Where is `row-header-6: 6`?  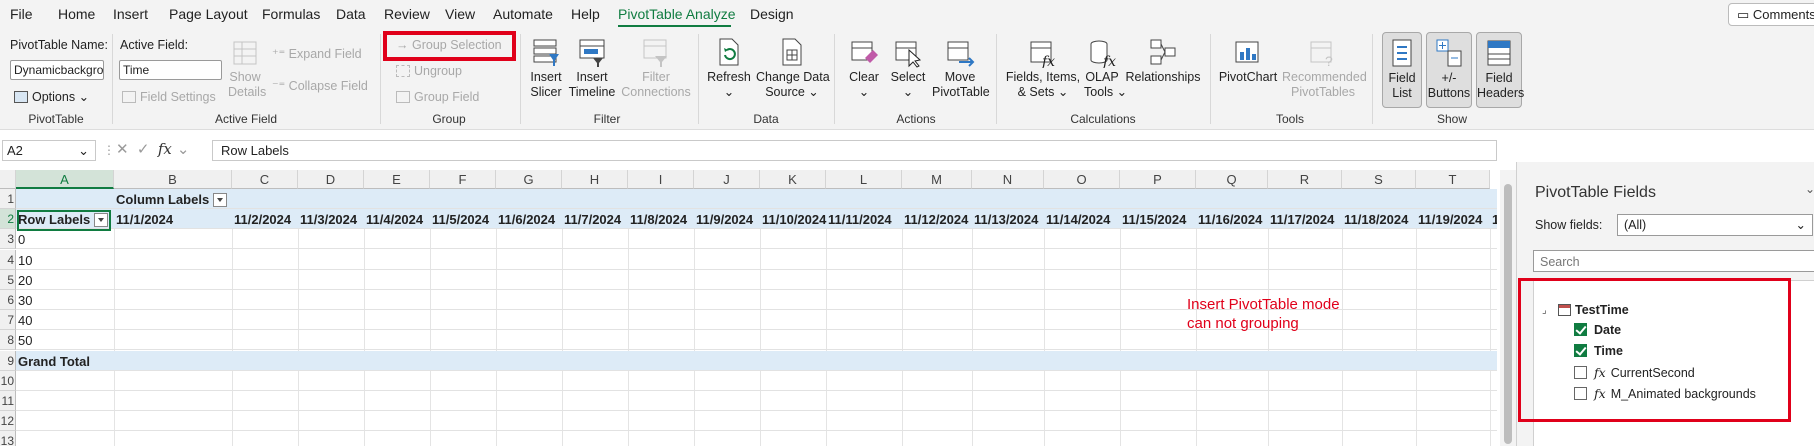
row-header-6: 6 is located at coordinates (8, 300).